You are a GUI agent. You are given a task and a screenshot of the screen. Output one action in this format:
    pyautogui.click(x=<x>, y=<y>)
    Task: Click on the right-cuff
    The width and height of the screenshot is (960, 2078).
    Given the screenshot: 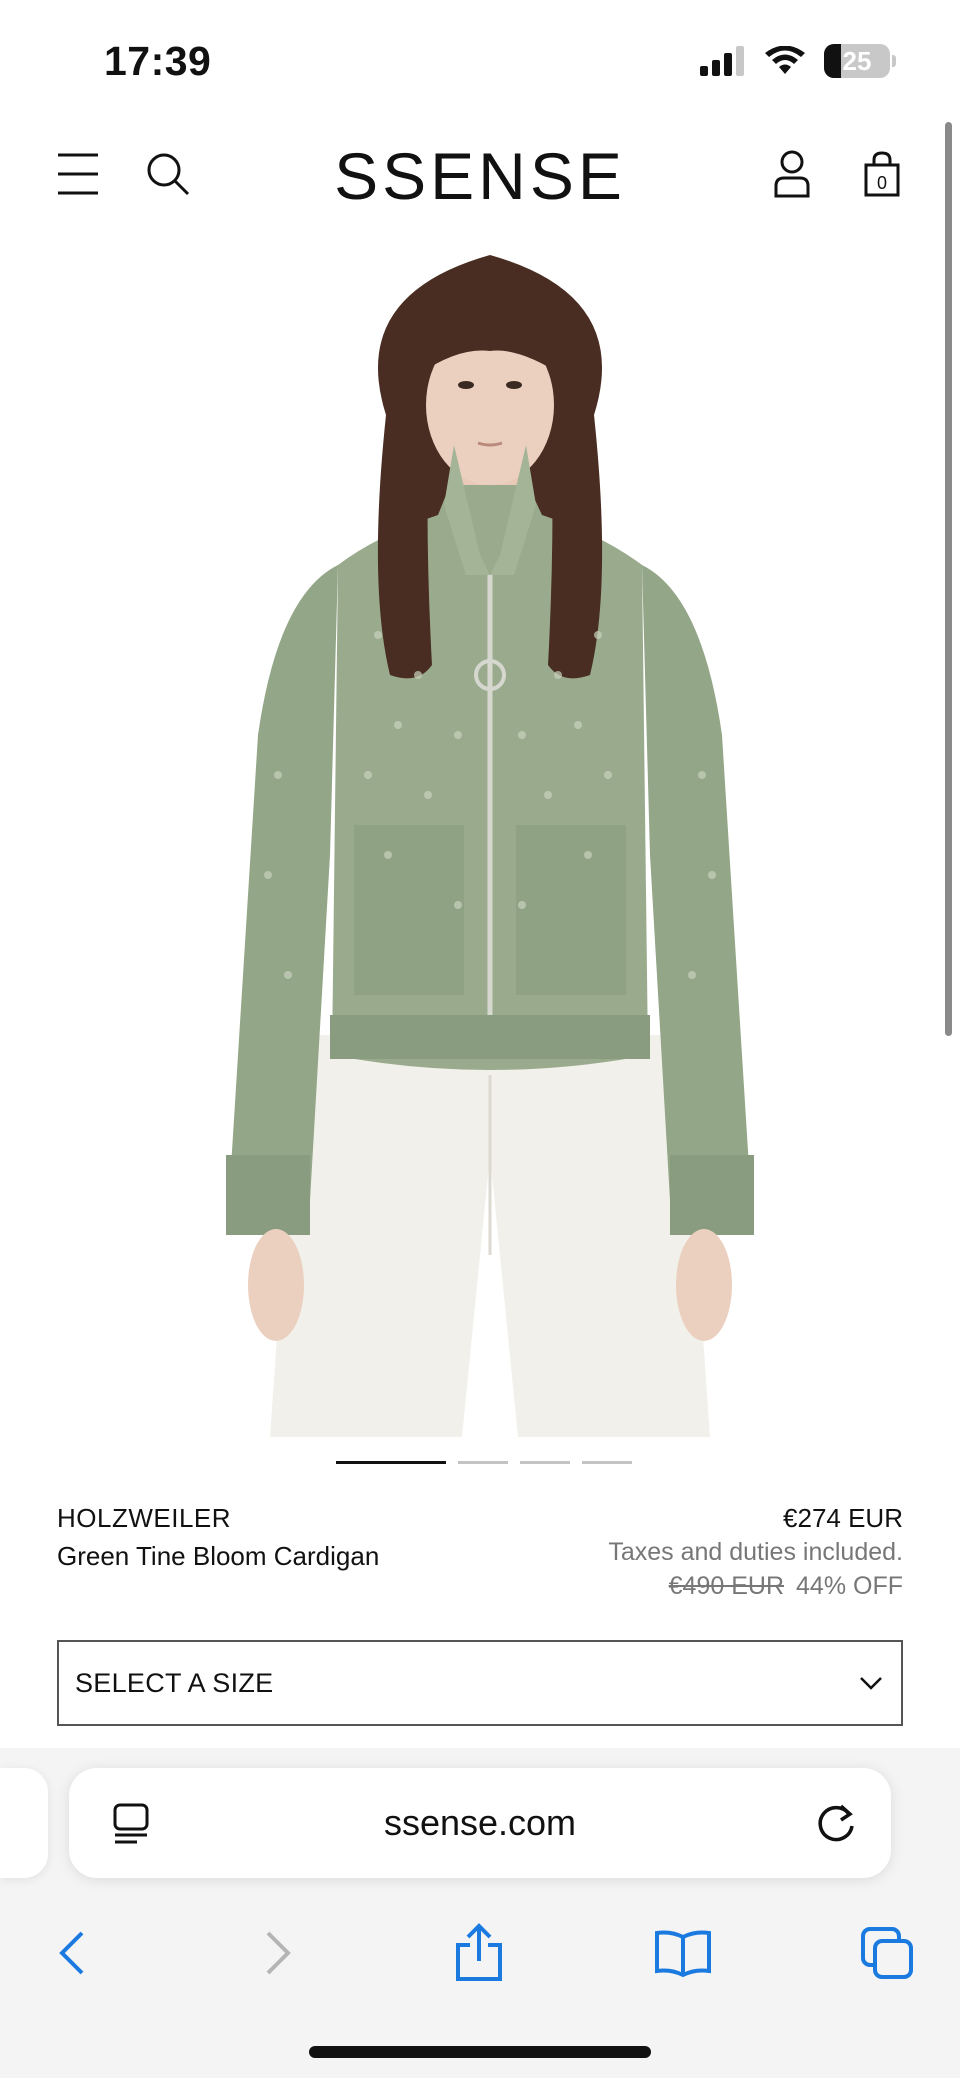 What is the action you would take?
    pyautogui.click(x=712, y=1195)
    